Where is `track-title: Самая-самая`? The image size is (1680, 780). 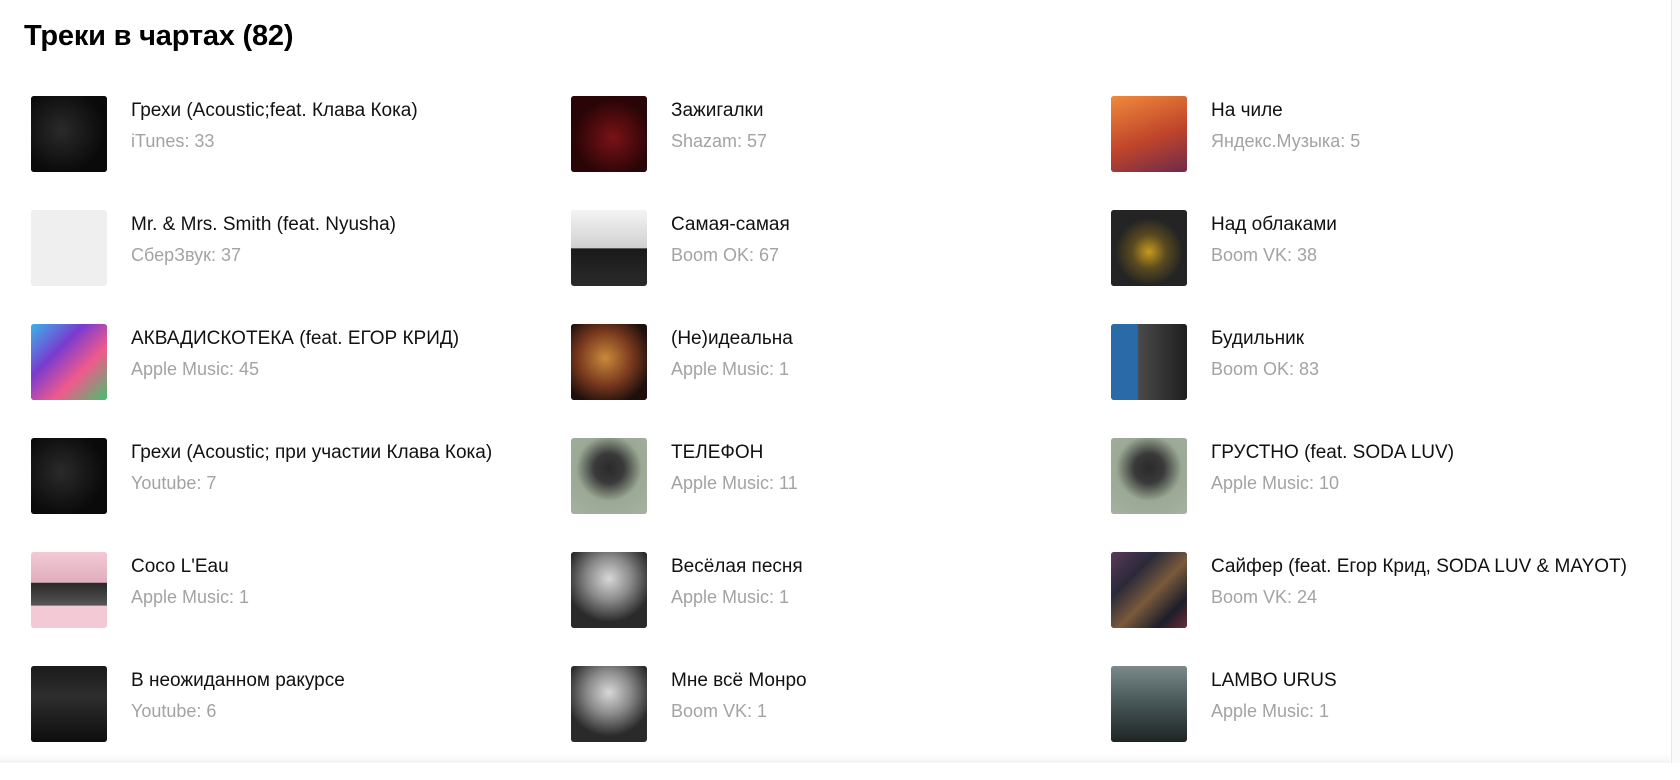
track-title: Самая-самая is located at coordinates (730, 225).